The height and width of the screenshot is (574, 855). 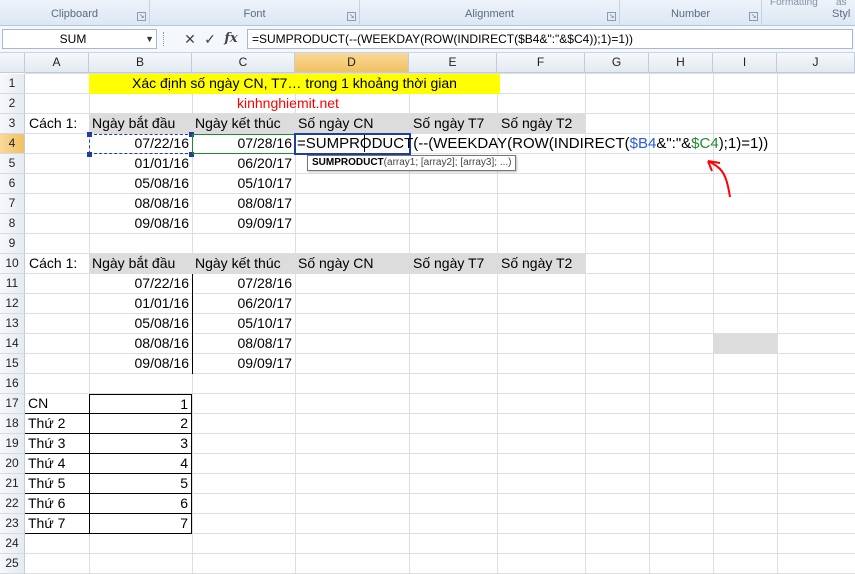 I want to click on header-saturday-count-2: Số ngày T7, so click(x=448, y=264).